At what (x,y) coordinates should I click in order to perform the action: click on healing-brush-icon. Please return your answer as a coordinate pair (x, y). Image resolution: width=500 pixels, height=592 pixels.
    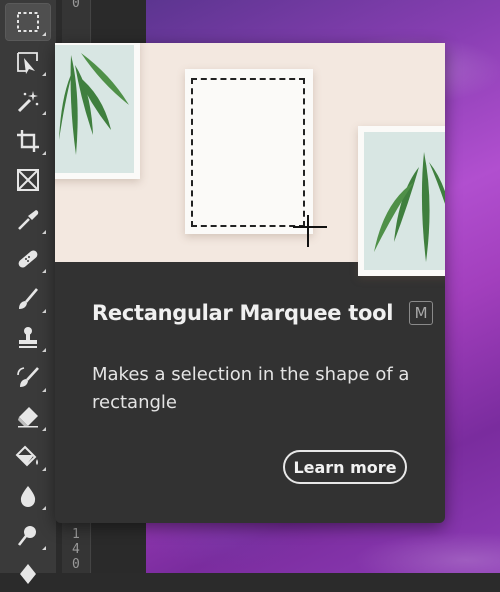
    Looking at the image, I should click on (28, 259).